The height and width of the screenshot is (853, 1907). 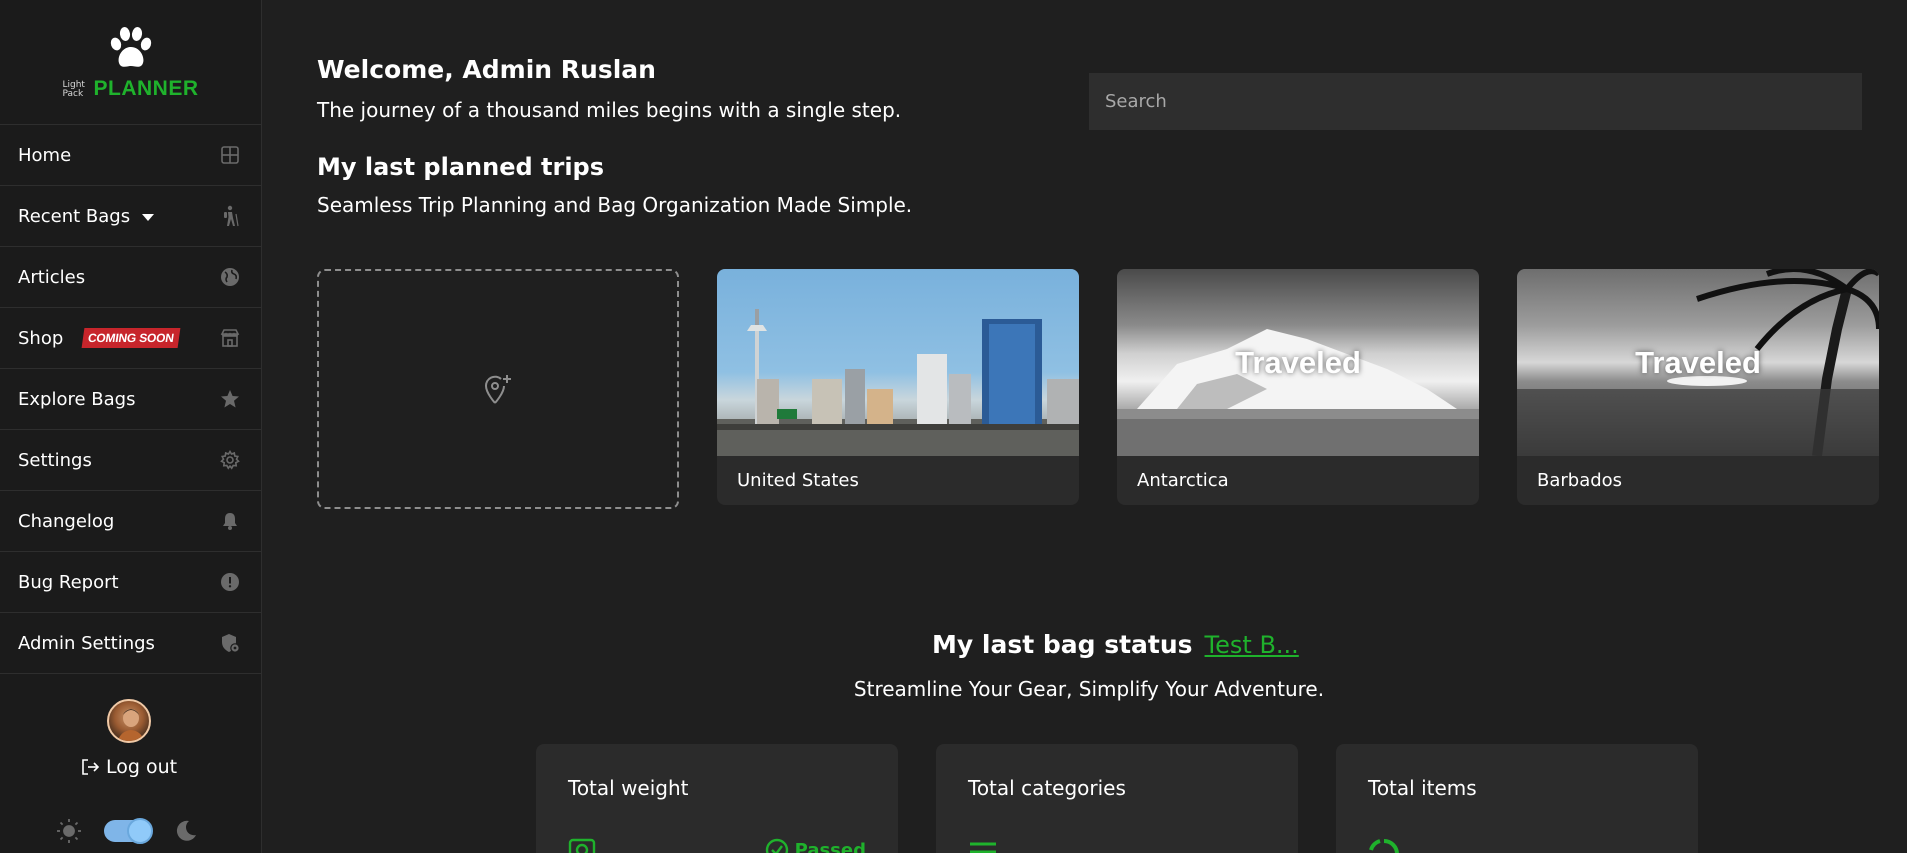 What do you see at coordinates (628, 788) in the screenshot?
I see `stat-label: Total weight` at bounding box center [628, 788].